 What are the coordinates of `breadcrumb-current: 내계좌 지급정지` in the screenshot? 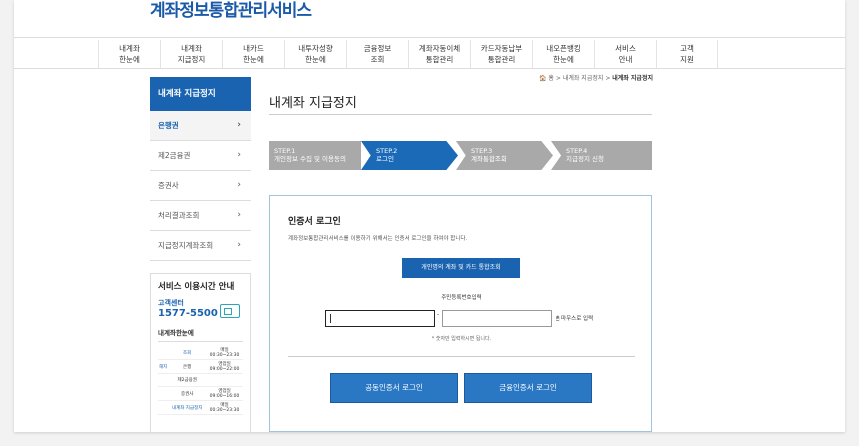 It's located at (632, 78).